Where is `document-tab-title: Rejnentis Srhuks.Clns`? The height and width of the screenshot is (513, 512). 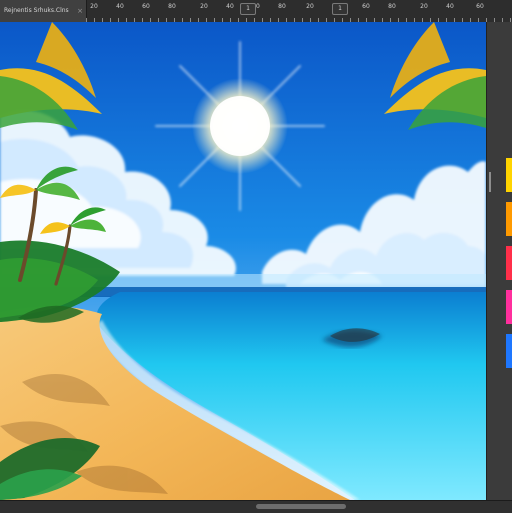 document-tab-title: Rejnentis Srhuks.Clns is located at coordinates (36, 10).